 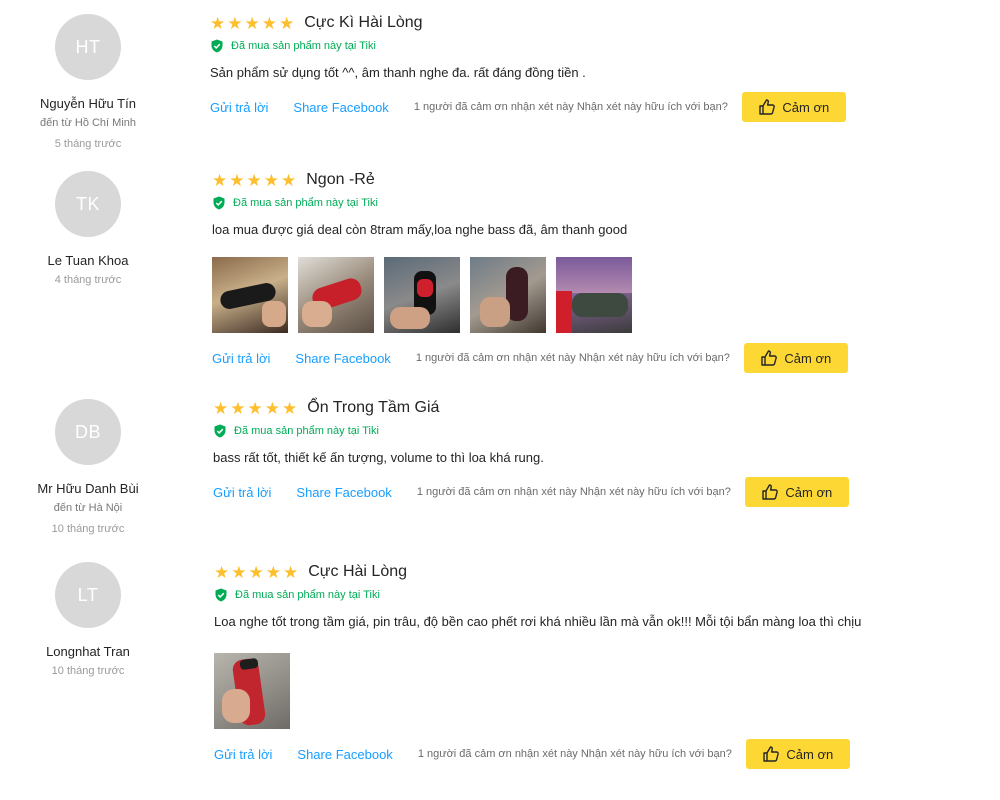 I want to click on reviewer-info: LT Longnhat Tran 10 tháng trước, so click(x=88, y=620).